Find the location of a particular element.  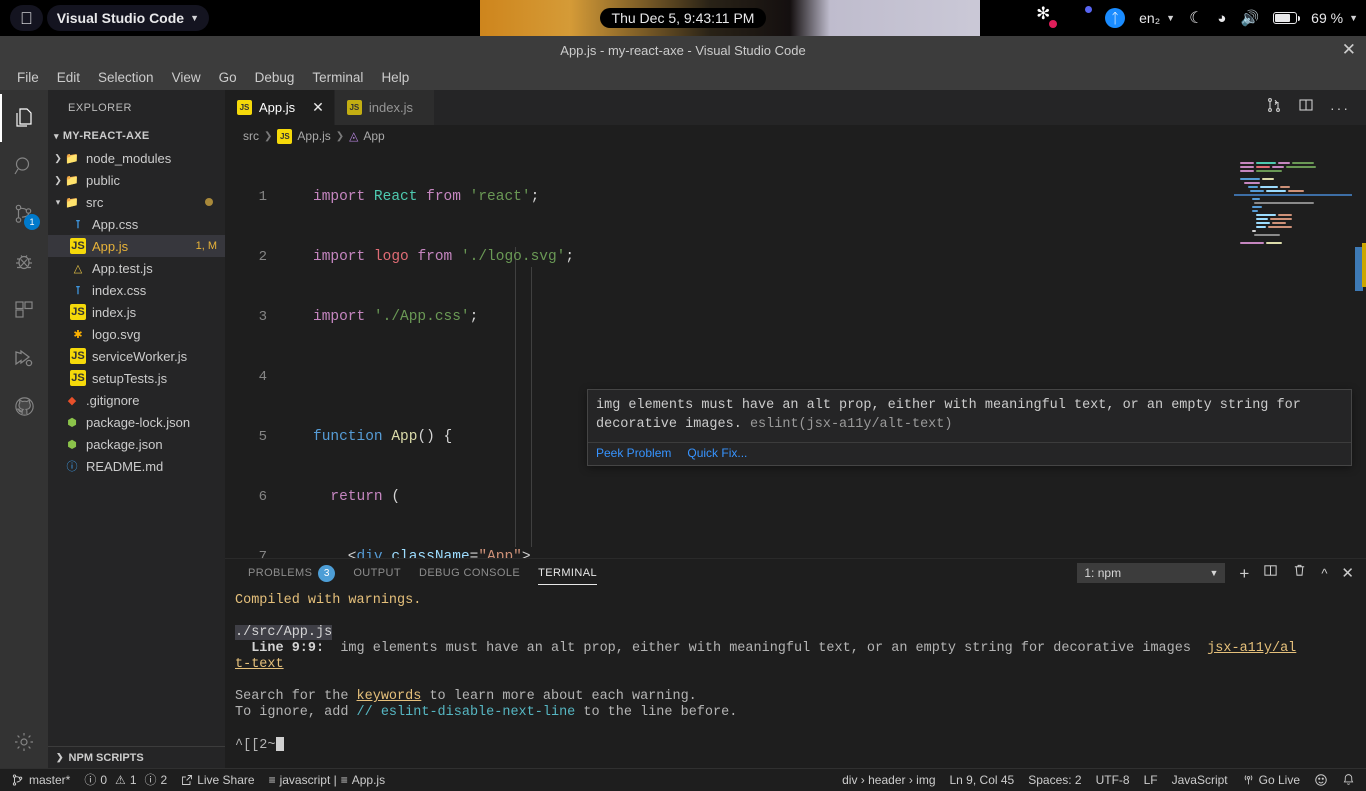

status-feedback is located at coordinates (1321, 780).